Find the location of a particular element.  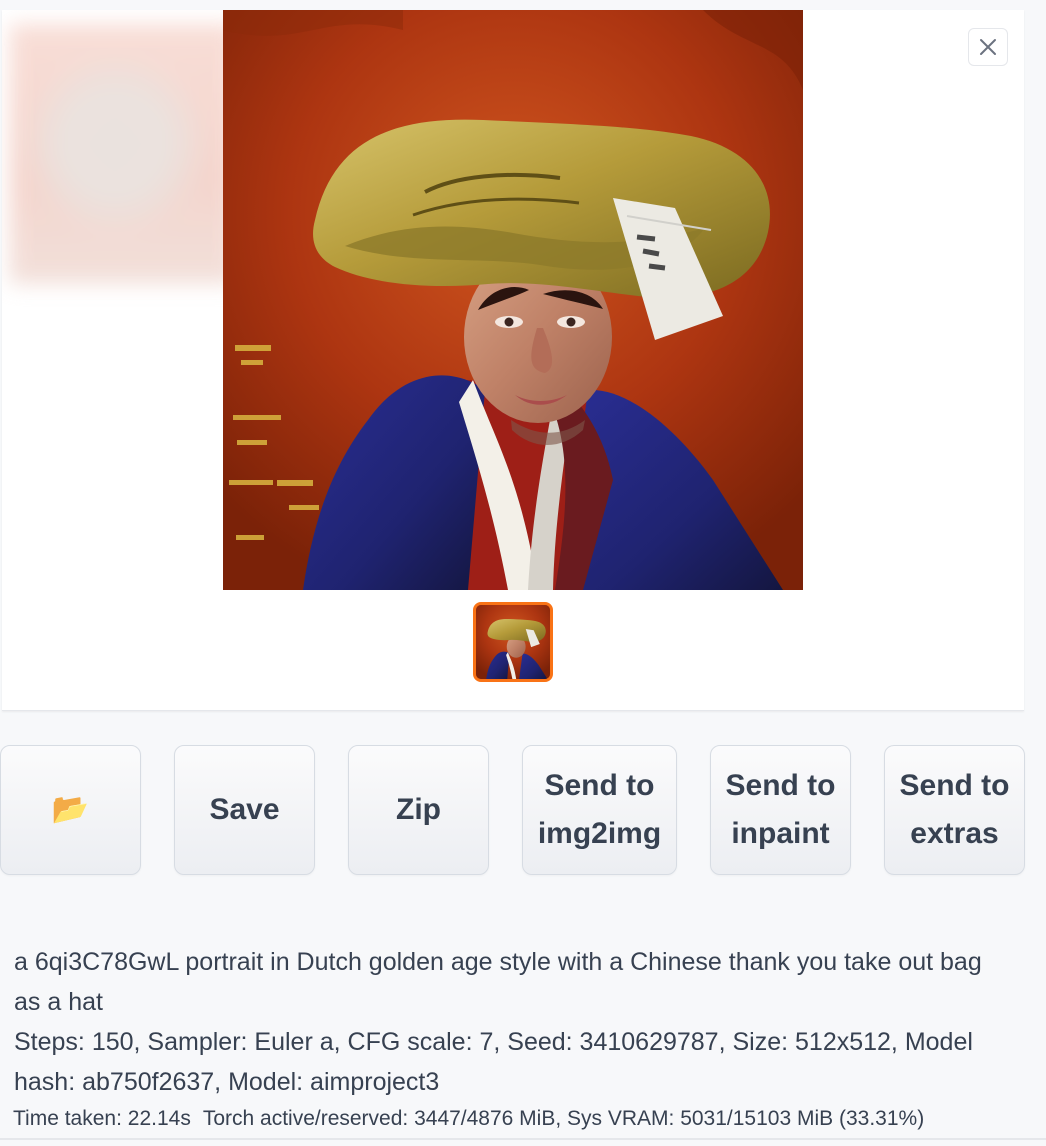

folder-icon: 📂 is located at coordinates (70, 809).